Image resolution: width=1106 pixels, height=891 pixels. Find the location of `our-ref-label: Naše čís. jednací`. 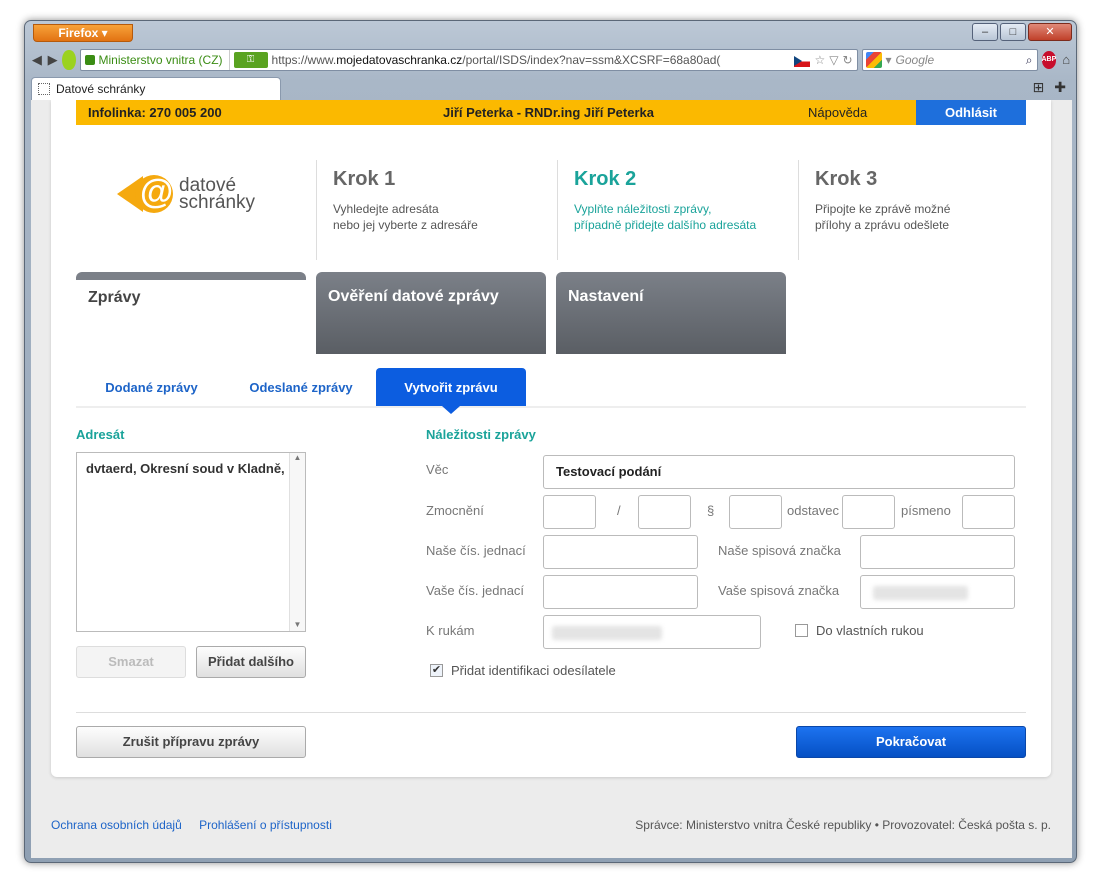

our-ref-label: Naše čís. jednací is located at coordinates (476, 550).